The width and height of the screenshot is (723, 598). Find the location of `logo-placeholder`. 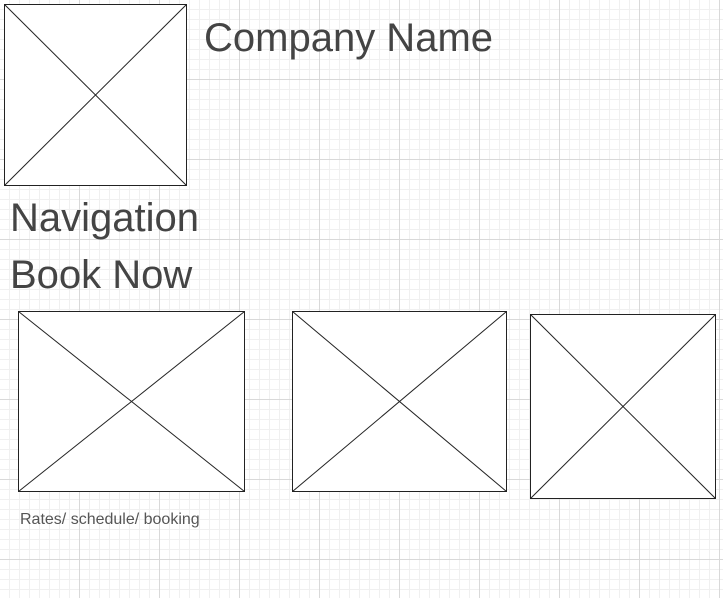

logo-placeholder is located at coordinates (95, 95).